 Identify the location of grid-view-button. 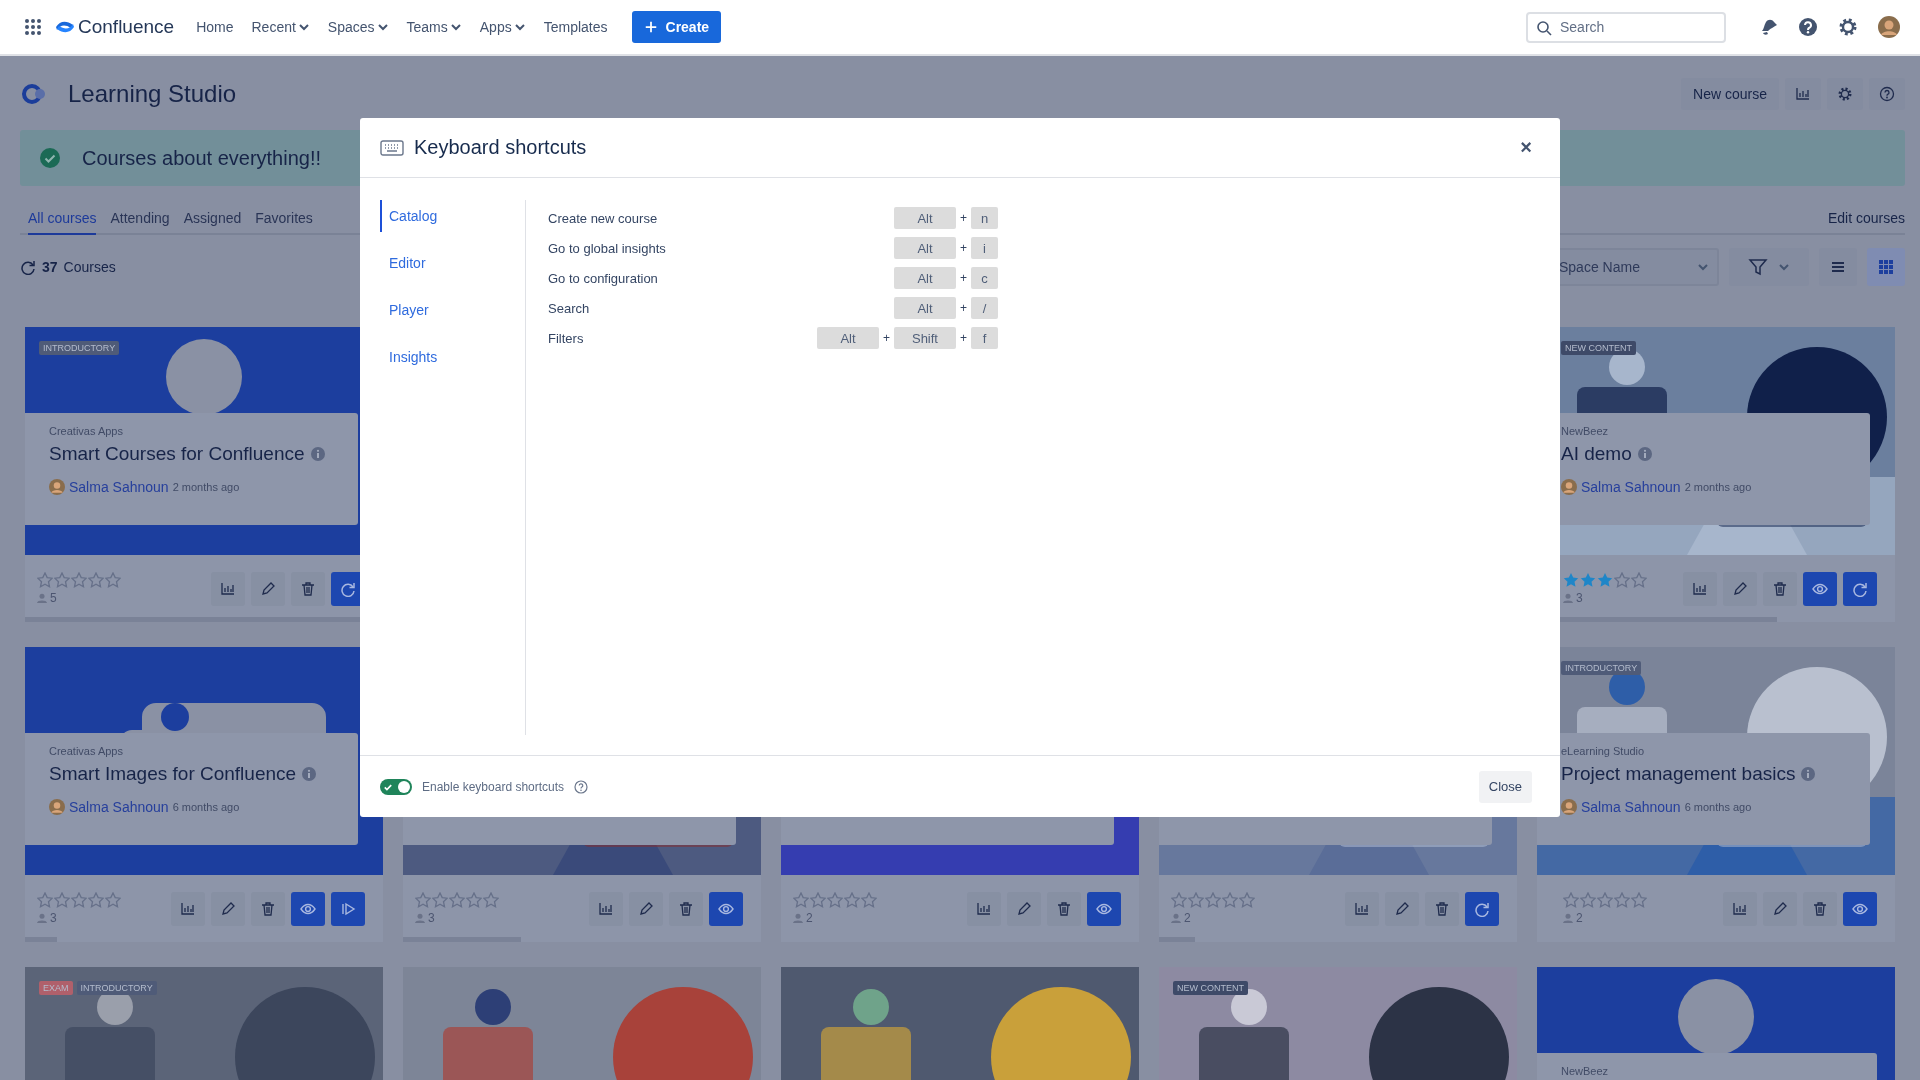
(1886, 267).